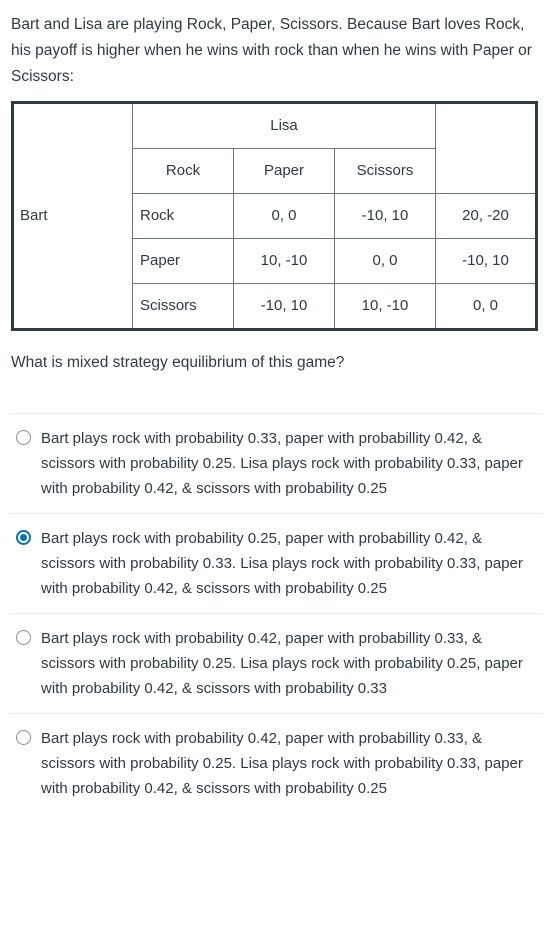 This screenshot has height=952, width=552. What do you see at coordinates (284, 125) in the screenshot?
I see `col-player-label: Lisa` at bounding box center [284, 125].